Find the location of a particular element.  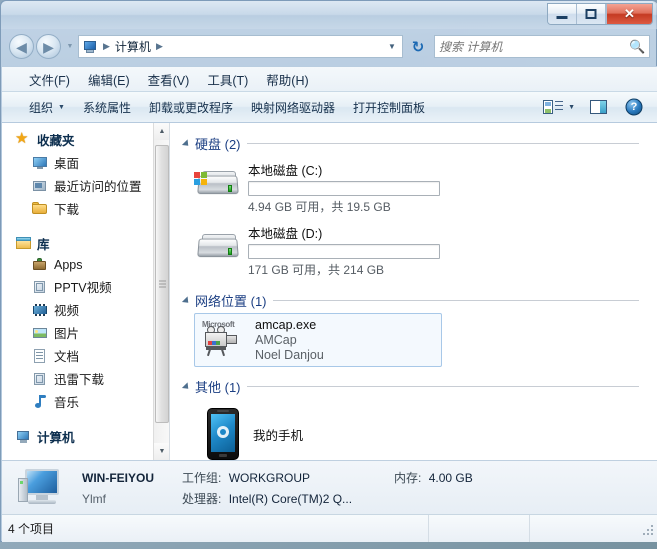

camera-icon: Microsoft is located at coordinates (224, 340).